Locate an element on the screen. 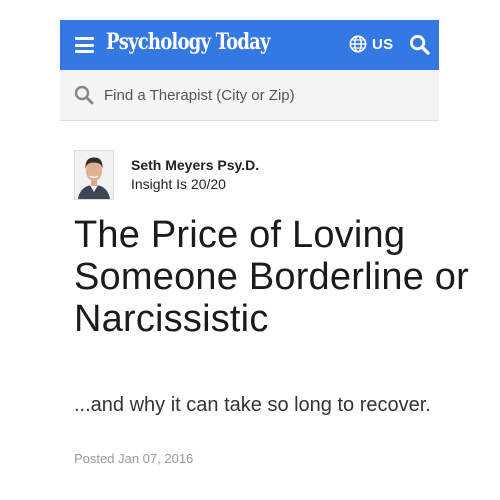  hamburger-icon is located at coordinates (84, 38).